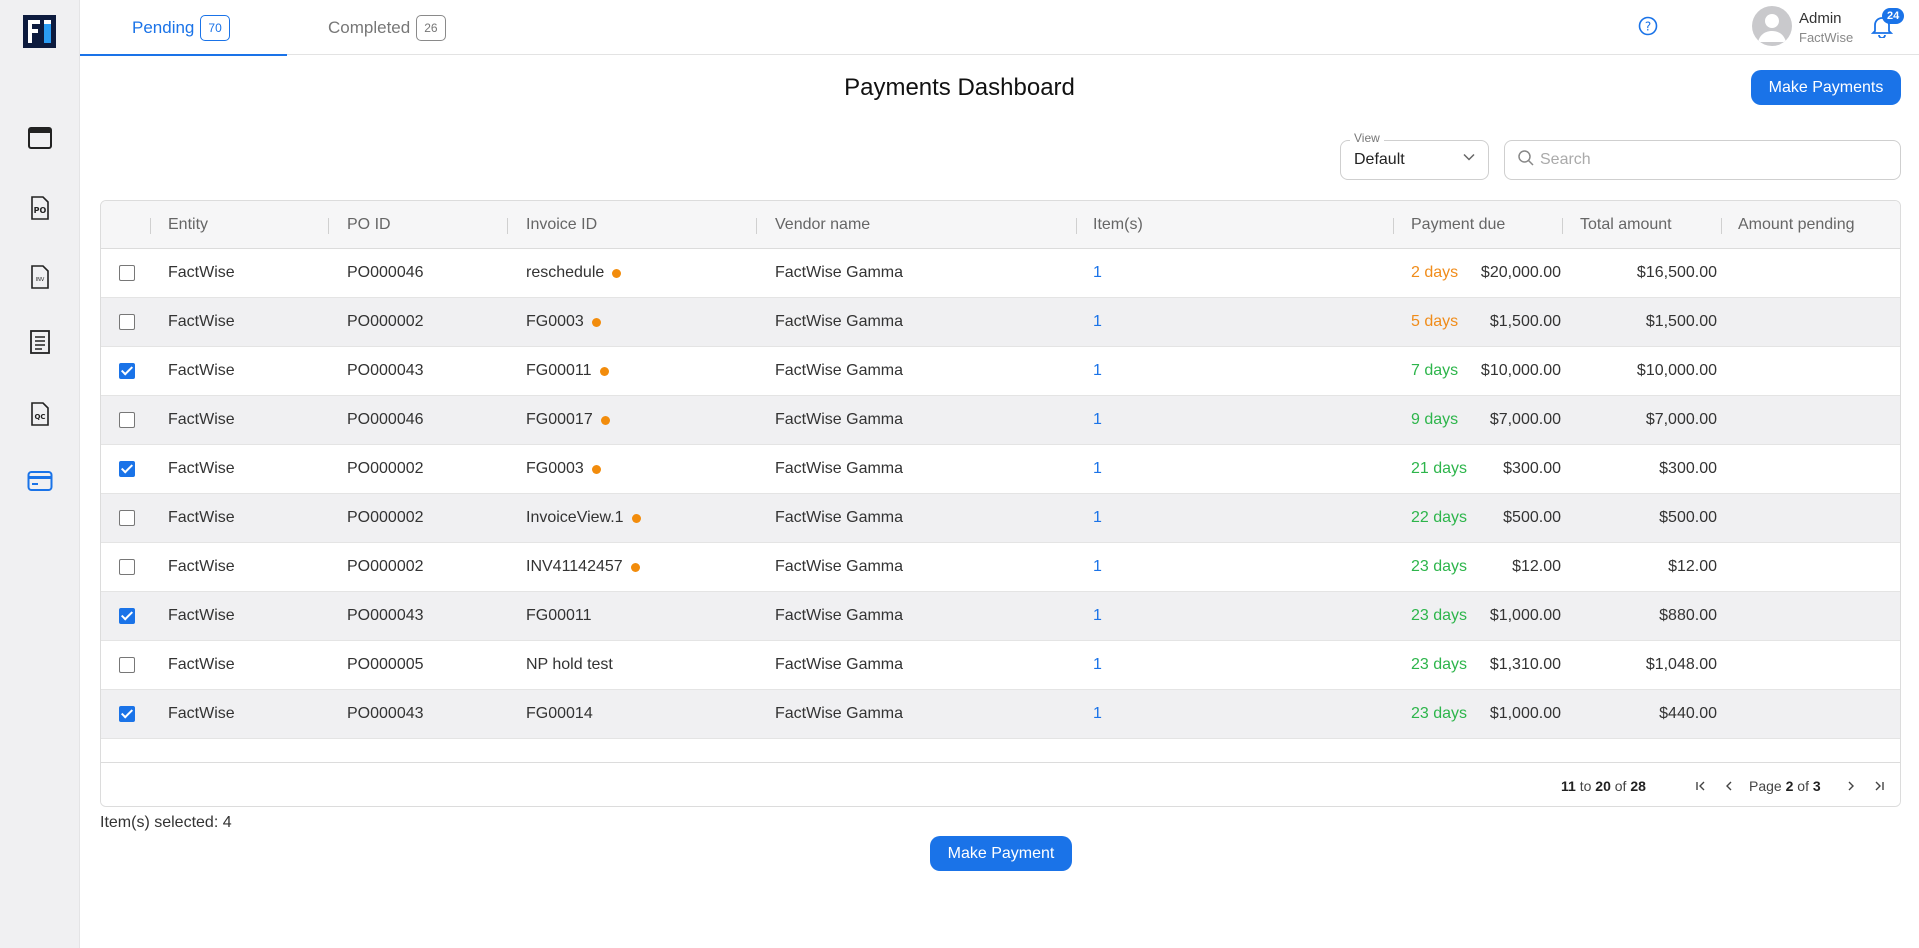  Describe the element at coordinates (39, 31) in the screenshot. I see `factwise-logo` at that location.